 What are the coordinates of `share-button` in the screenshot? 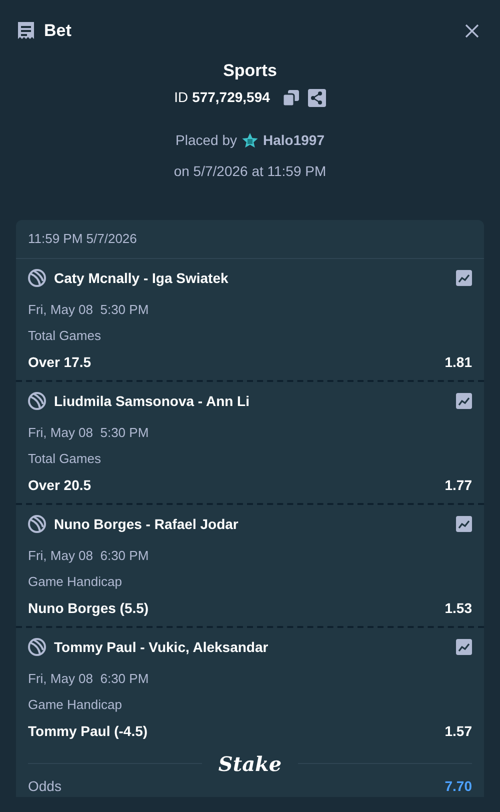 It's located at (317, 97).